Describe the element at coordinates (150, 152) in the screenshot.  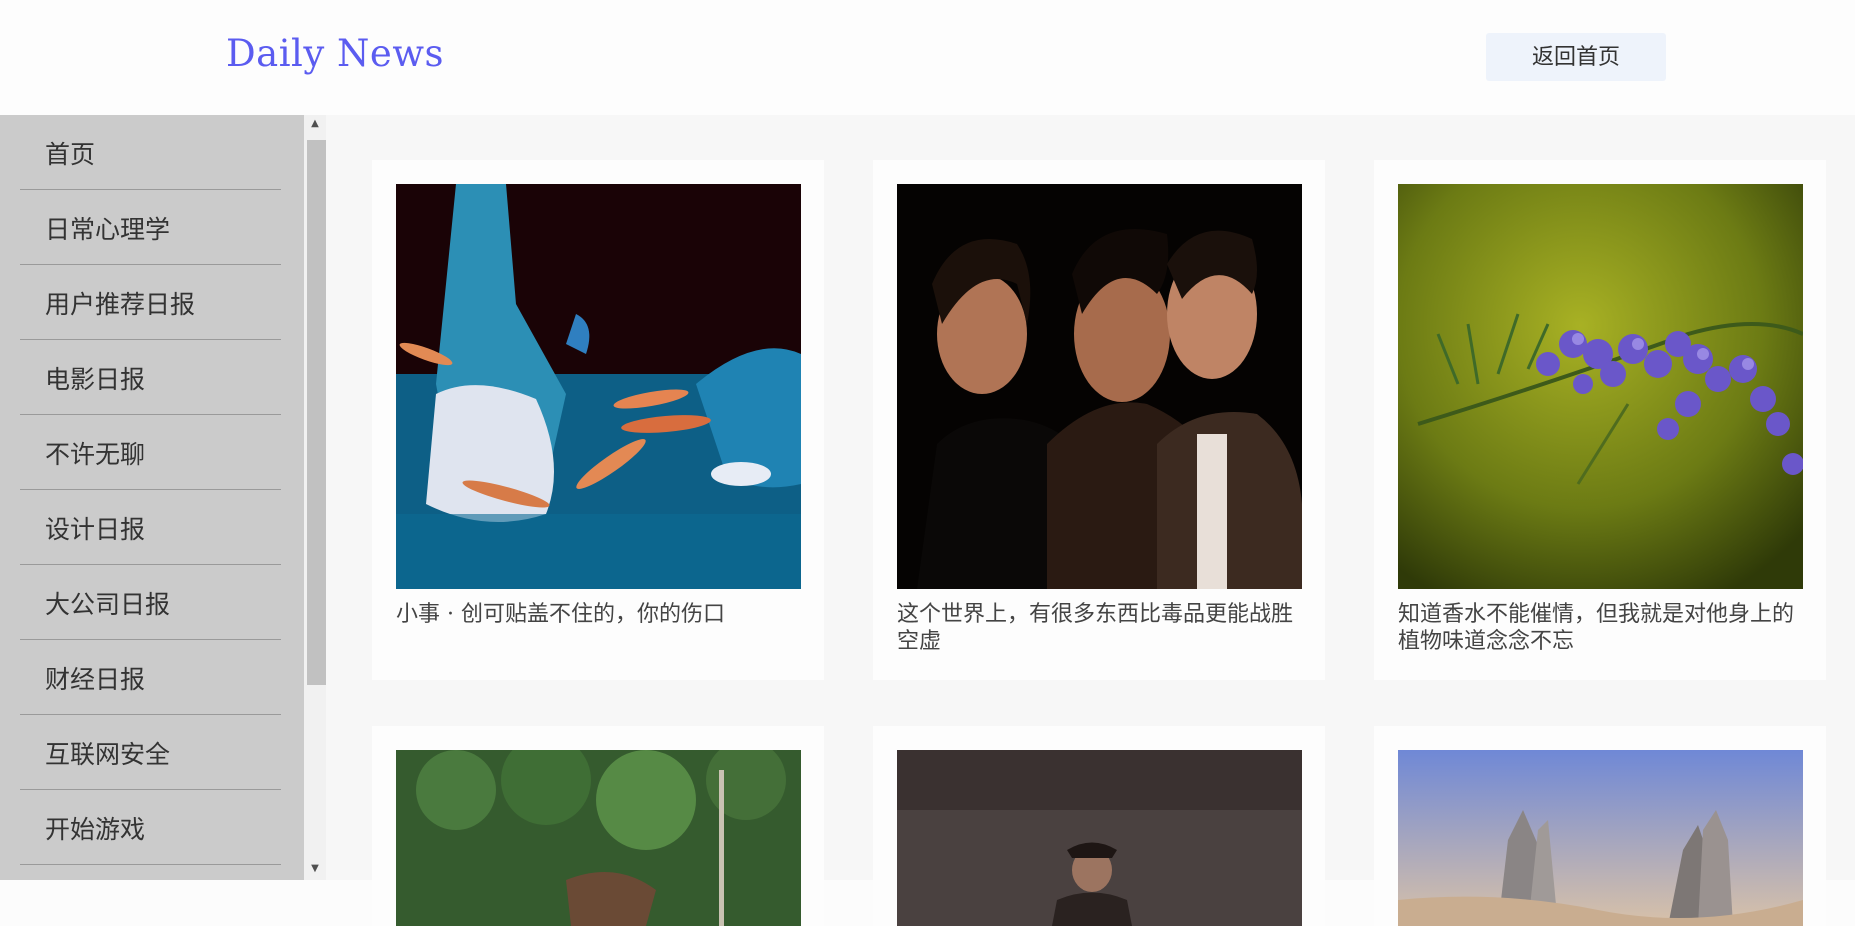
I see `sidebar-item-home: 首页` at that location.